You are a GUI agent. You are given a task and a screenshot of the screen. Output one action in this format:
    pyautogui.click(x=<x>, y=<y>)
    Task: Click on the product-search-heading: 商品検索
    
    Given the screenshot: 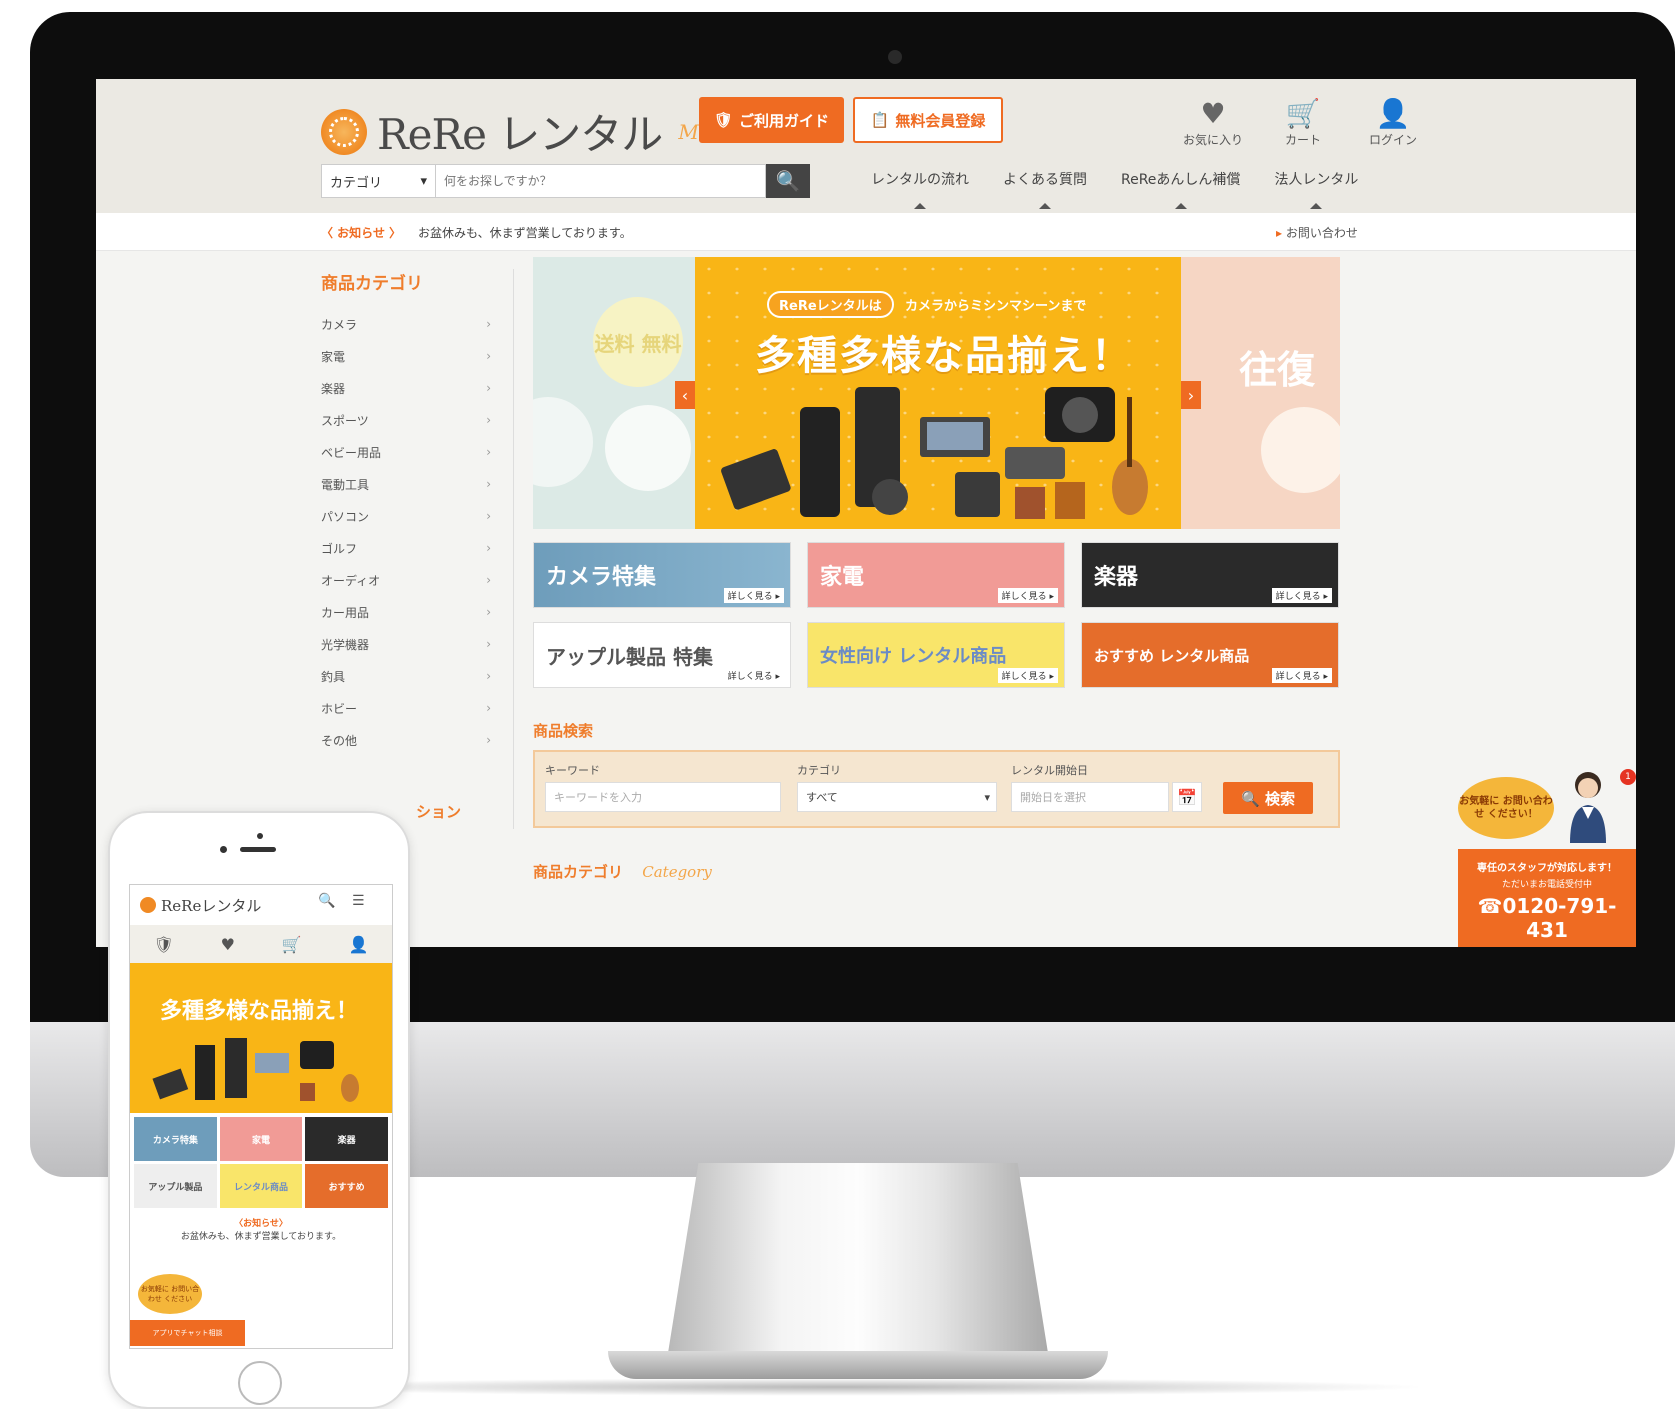 What is the action you would take?
    pyautogui.click(x=563, y=731)
    